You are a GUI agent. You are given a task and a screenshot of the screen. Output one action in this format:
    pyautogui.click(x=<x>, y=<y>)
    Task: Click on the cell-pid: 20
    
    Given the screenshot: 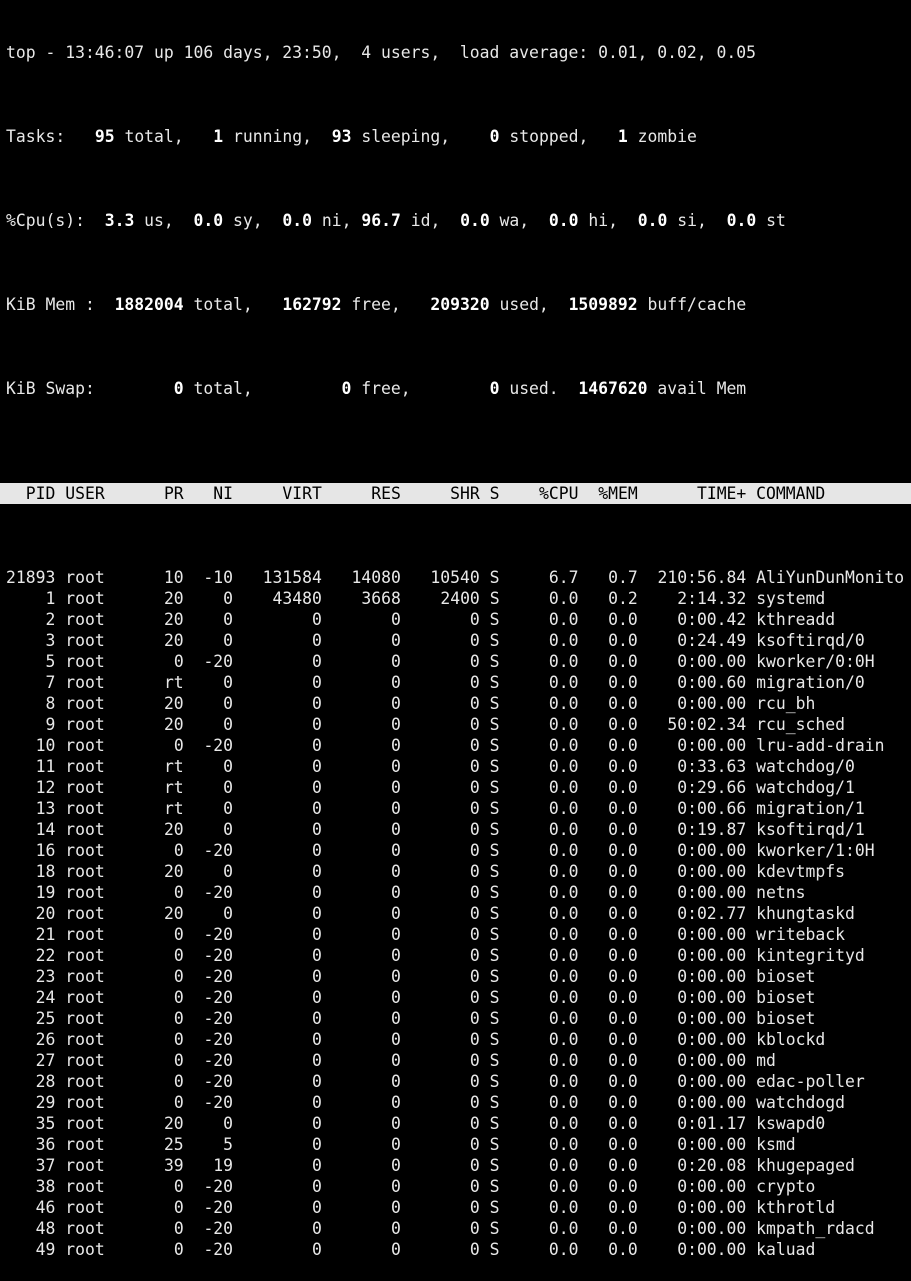 What is the action you would take?
    pyautogui.click(x=45, y=913)
    